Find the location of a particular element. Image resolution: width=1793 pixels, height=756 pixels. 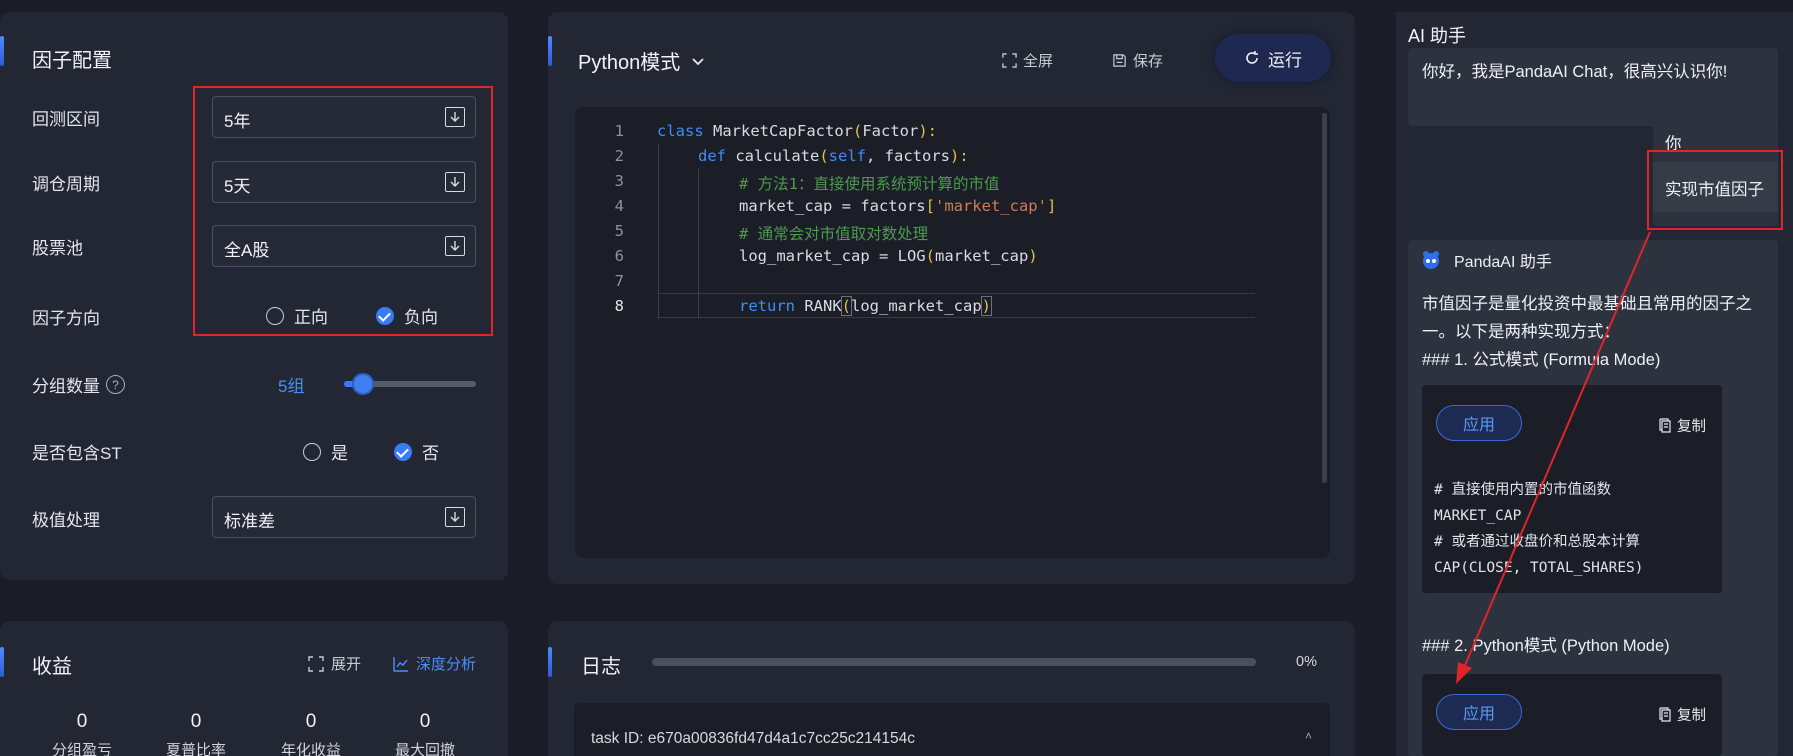

st-no-radio: 否 is located at coordinates (416, 451).